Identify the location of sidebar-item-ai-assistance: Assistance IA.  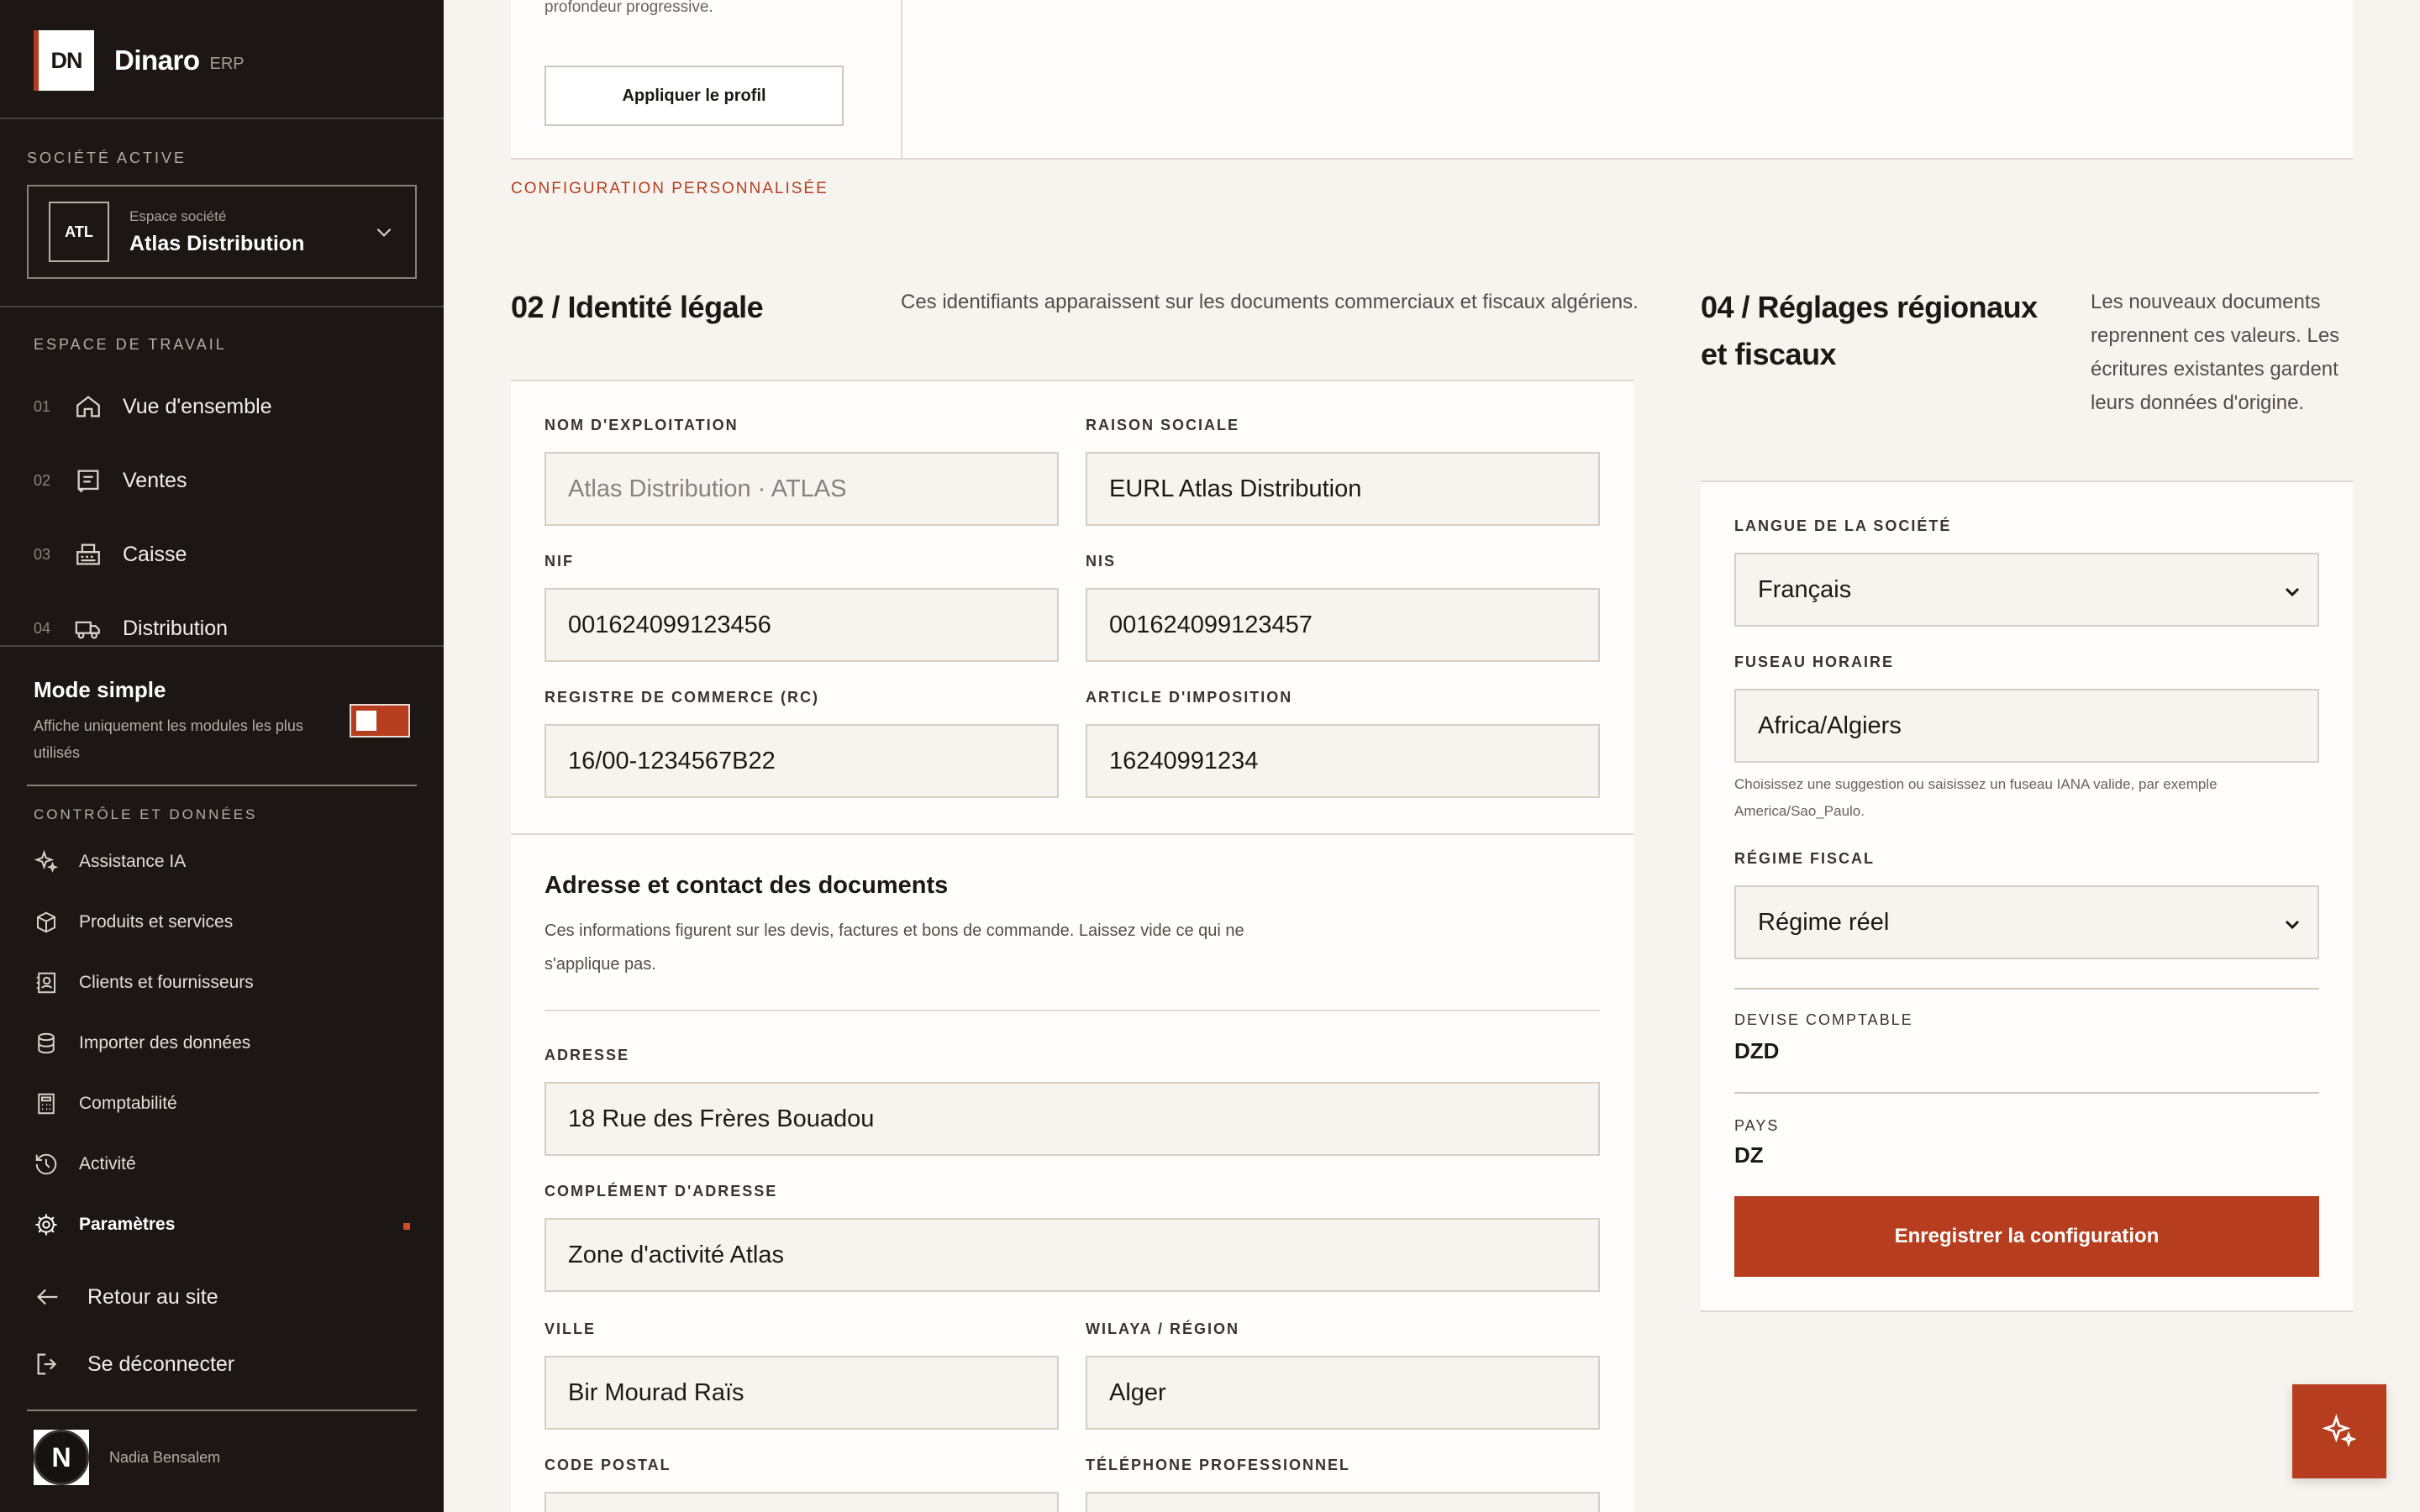
(110, 862).